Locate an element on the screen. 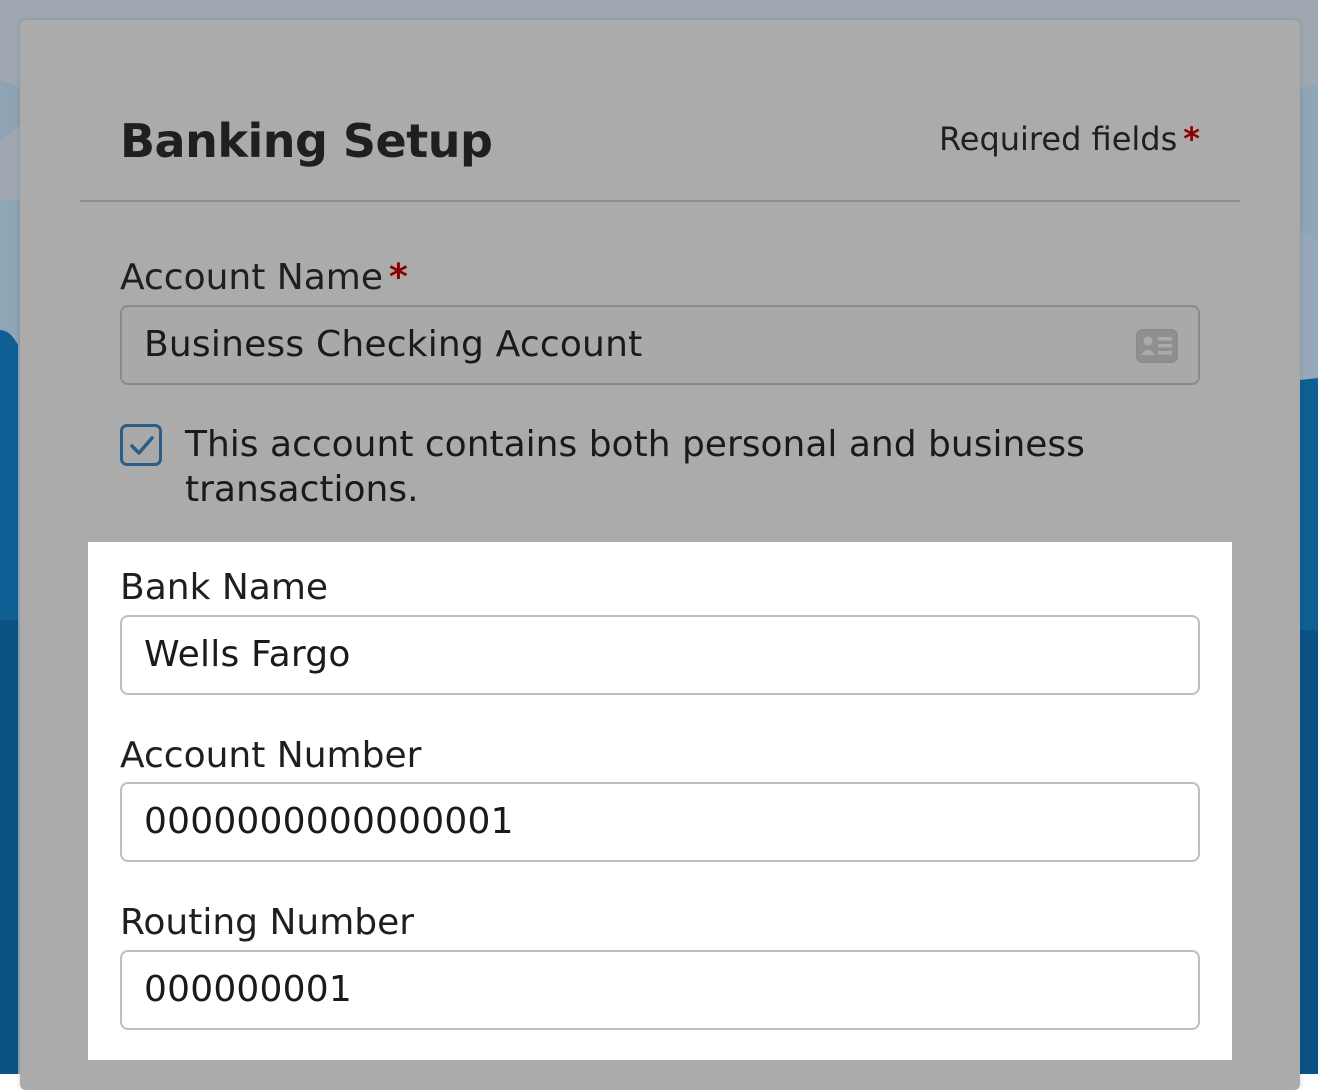 This screenshot has height=1090, width=1318. dialog-header: Banking Setup Required fields * is located at coordinates (660, 150).